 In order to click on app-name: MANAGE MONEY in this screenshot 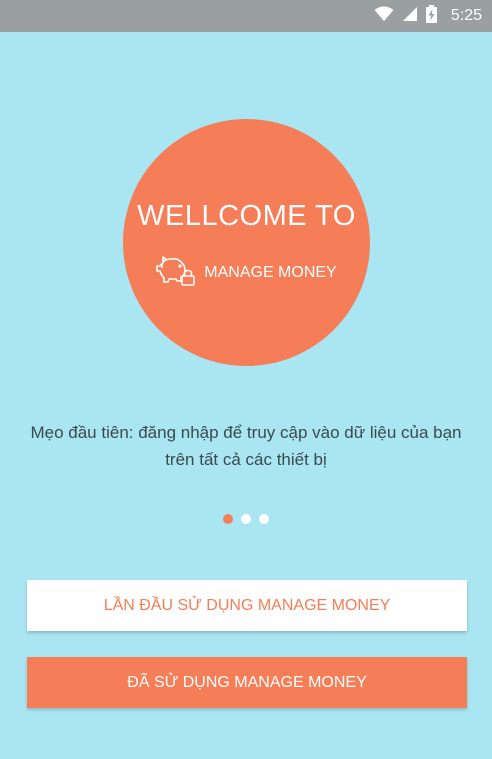, I will do `click(270, 272)`.